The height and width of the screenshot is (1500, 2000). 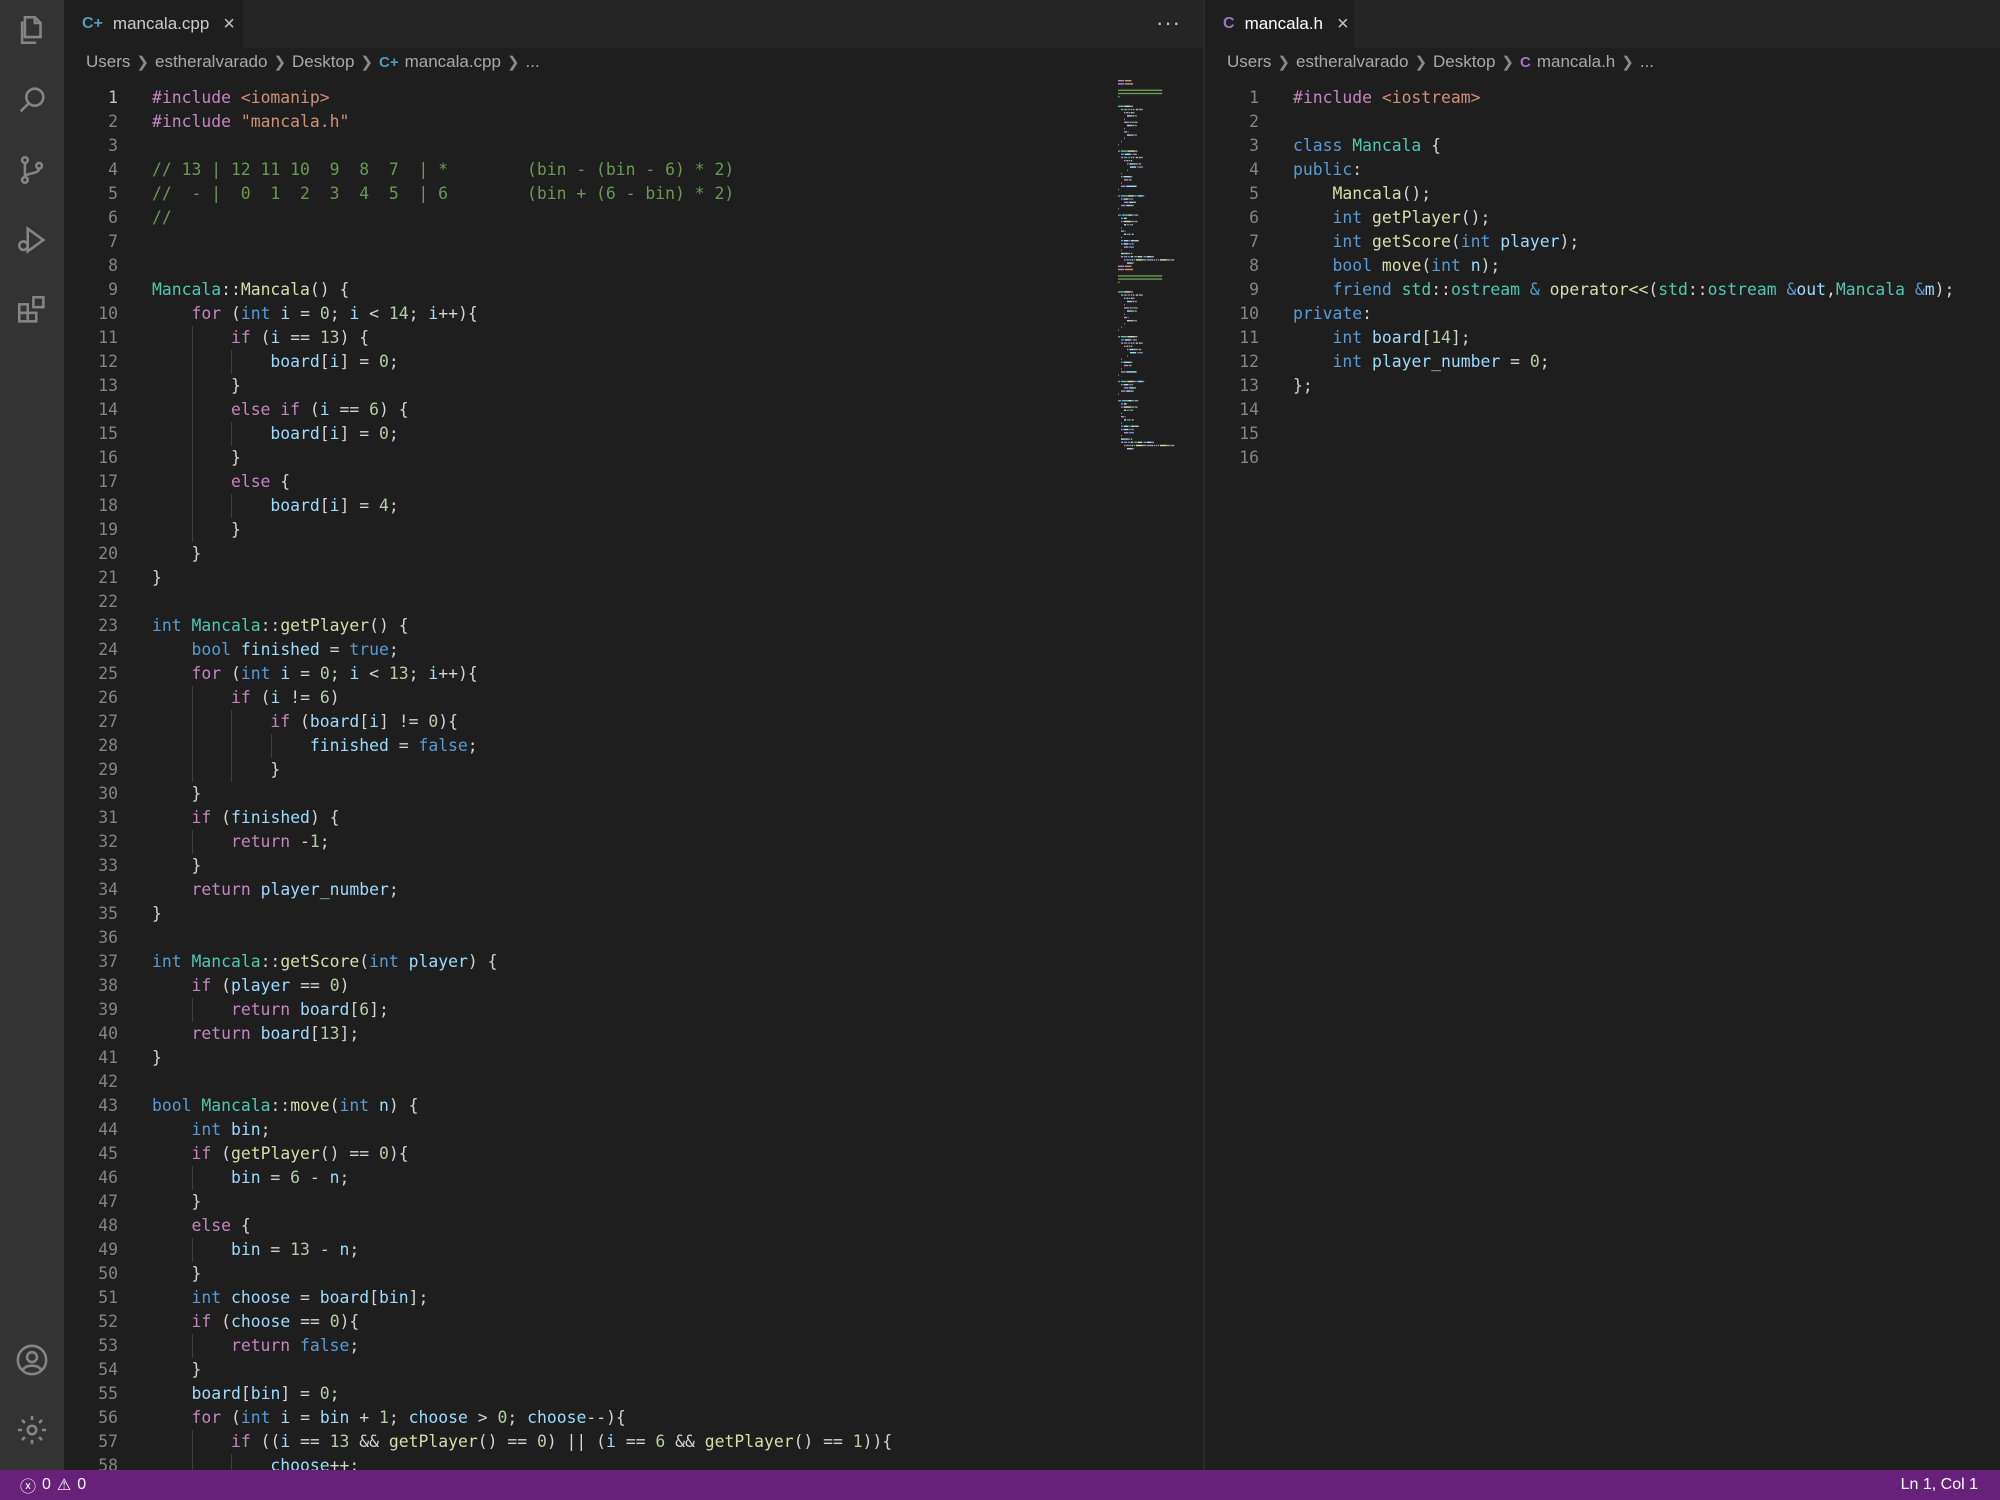 I want to click on source-control-icon, so click(x=32, y=170).